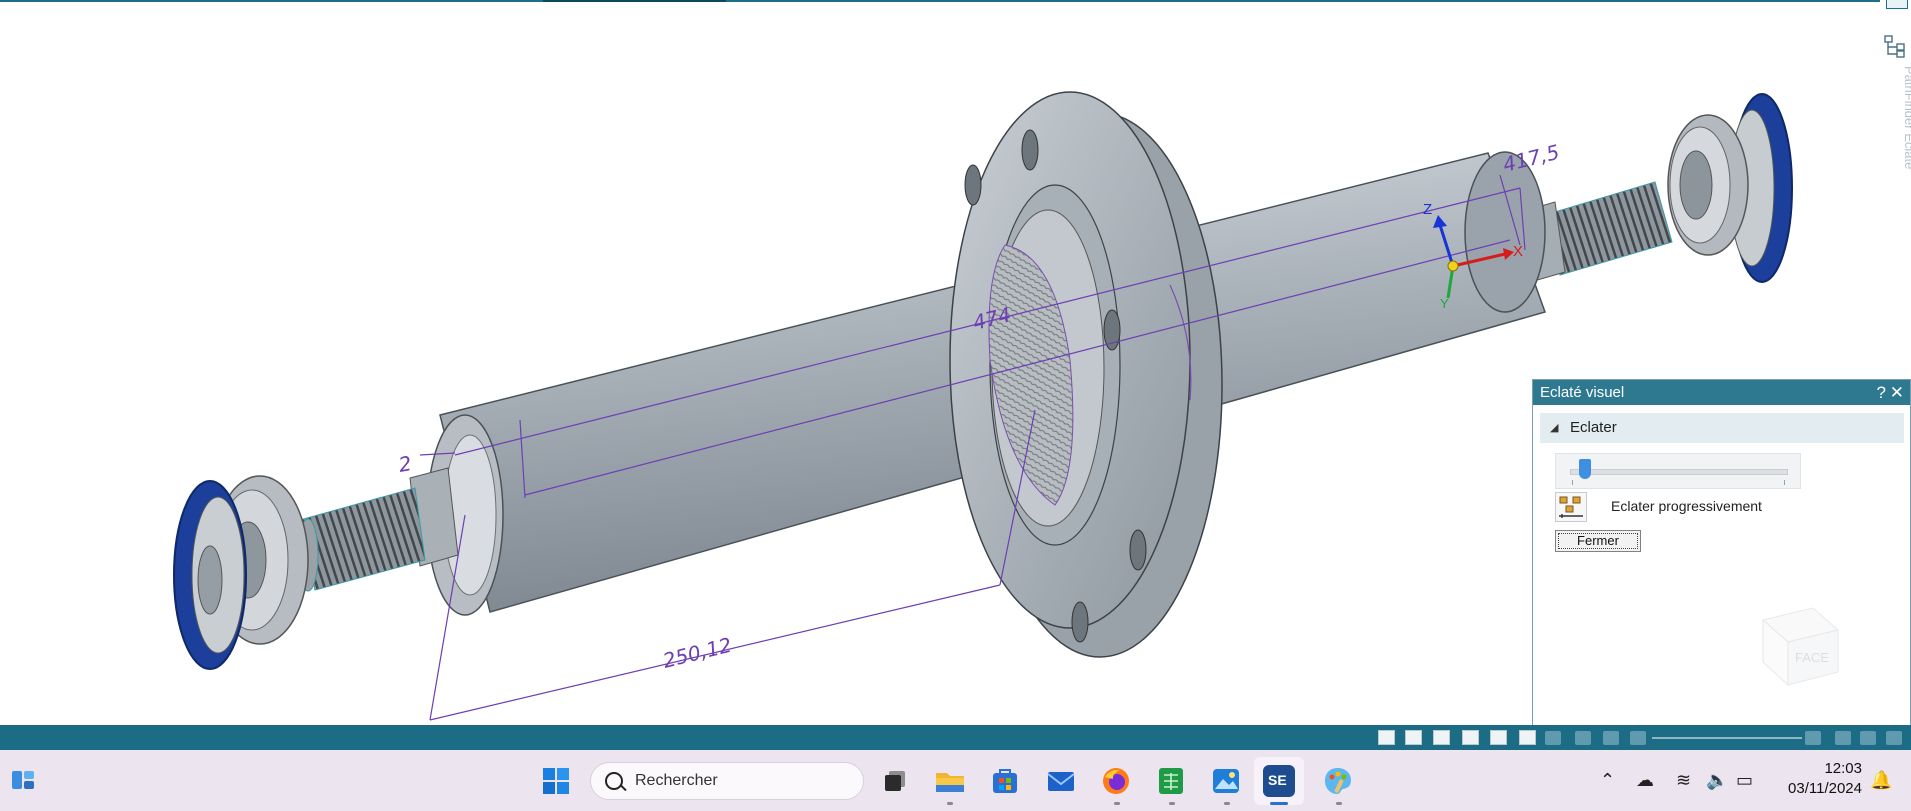 Image resolution: width=1911 pixels, height=811 pixels. What do you see at coordinates (1817, 779) in the screenshot?
I see `taskbar-clock: 12:03 03/11/2024` at bounding box center [1817, 779].